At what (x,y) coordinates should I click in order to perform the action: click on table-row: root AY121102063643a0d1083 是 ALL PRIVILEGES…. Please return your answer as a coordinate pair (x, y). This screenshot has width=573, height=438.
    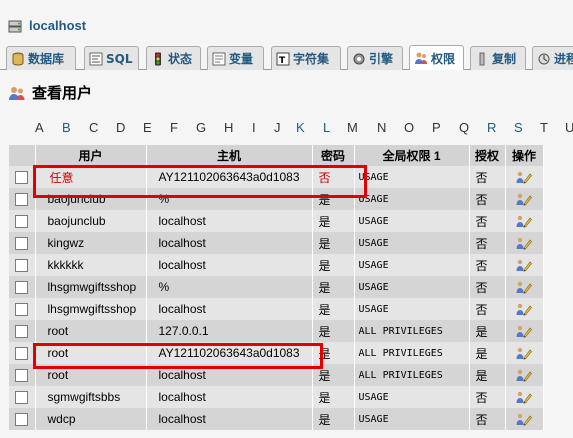
    Looking at the image, I should click on (276, 353).